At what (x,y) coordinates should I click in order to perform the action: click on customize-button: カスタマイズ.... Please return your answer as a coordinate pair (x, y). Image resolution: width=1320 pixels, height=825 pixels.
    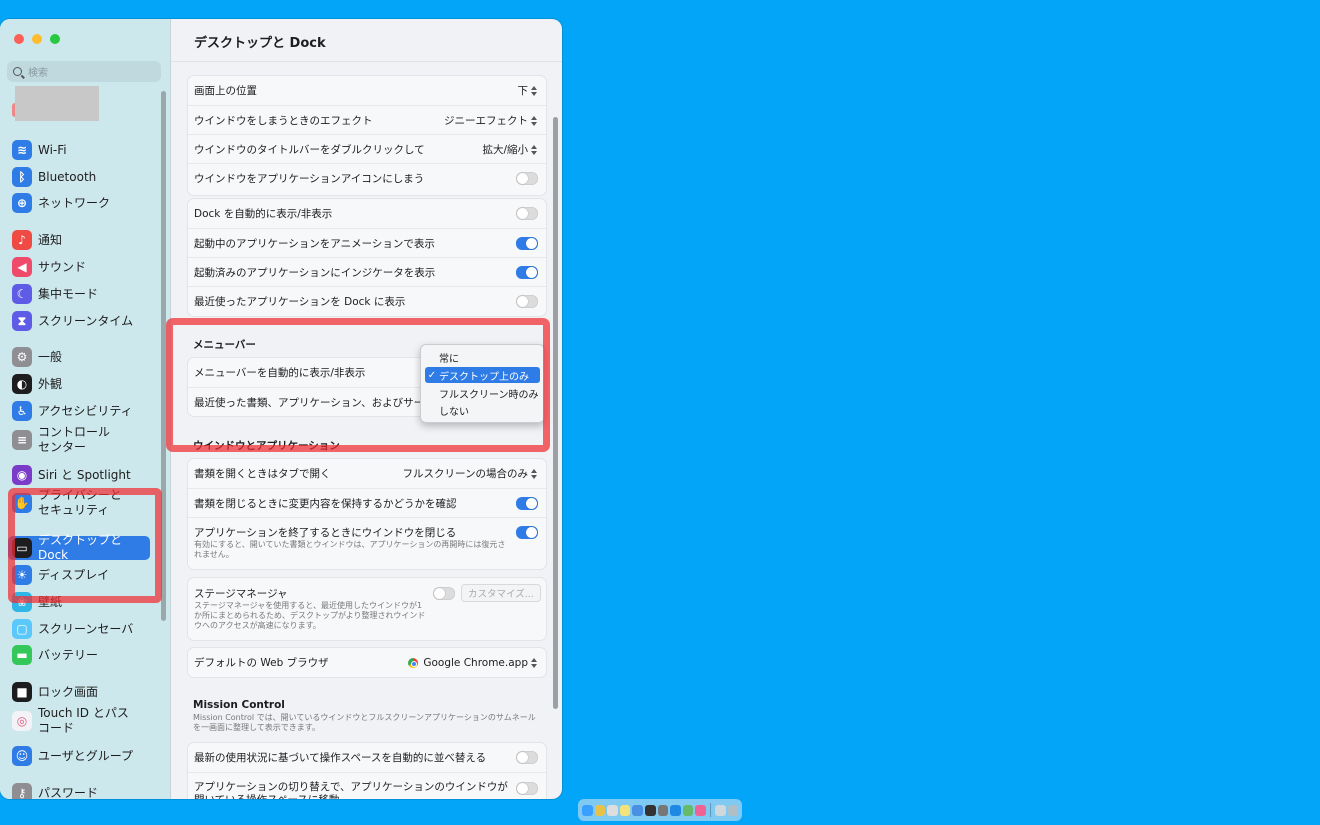
    Looking at the image, I should click on (501, 593).